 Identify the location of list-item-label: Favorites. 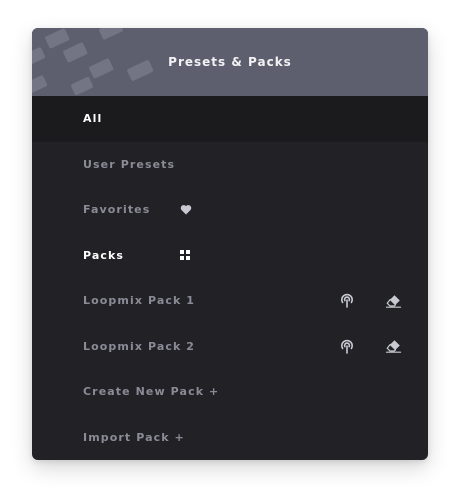
(117, 210).